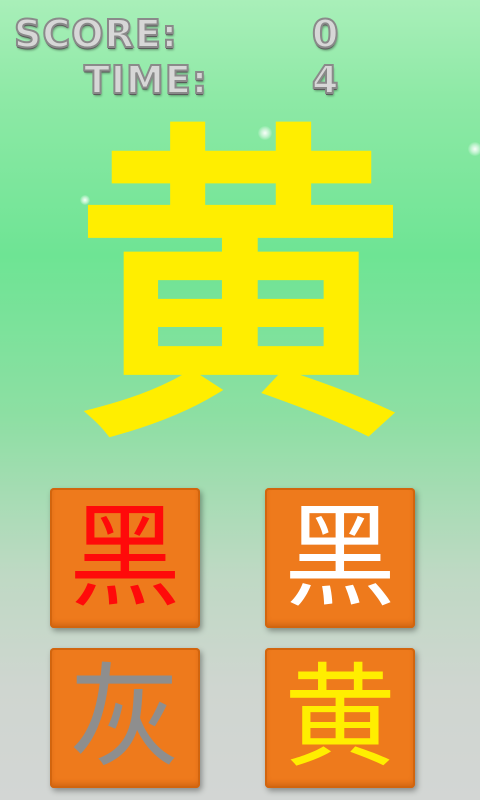 The height and width of the screenshot is (800, 480). Describe the element at coordinates (474, 149) in the screenshot. I see `sparkle-decoration` at that location.